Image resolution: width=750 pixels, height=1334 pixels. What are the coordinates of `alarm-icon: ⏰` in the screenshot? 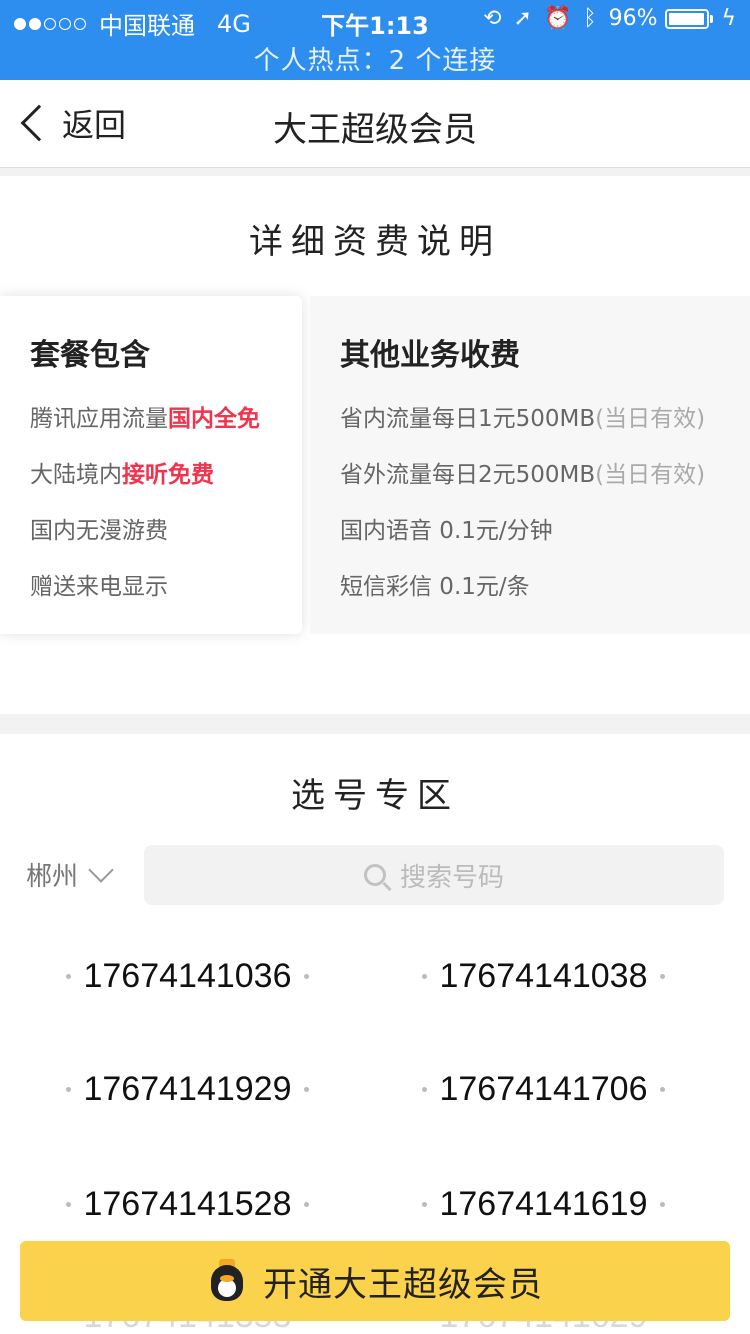 It's located at (557, 18).